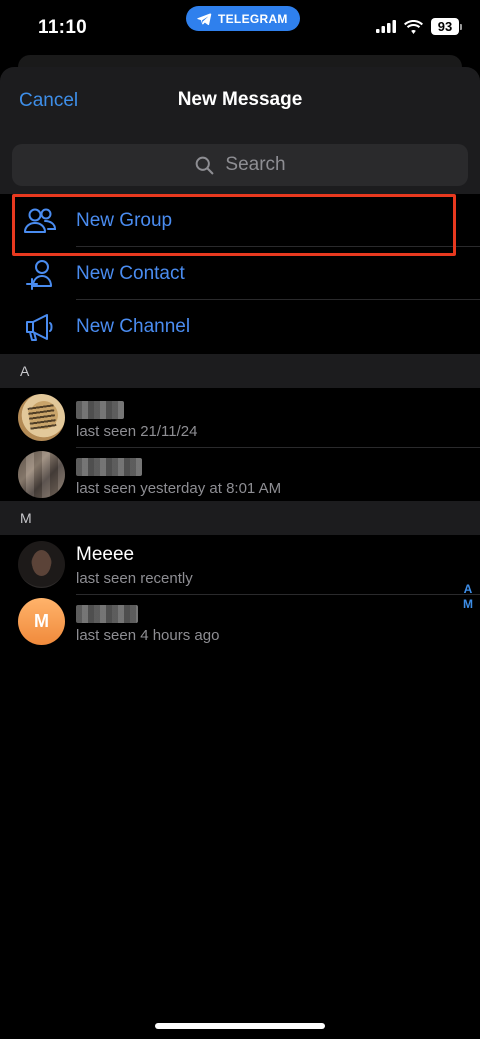 The width and height of the screenshot is (480, 1039). Describe the element at coordinates (240, 1026) in the screenshot. I see `home-indicator` at that location.